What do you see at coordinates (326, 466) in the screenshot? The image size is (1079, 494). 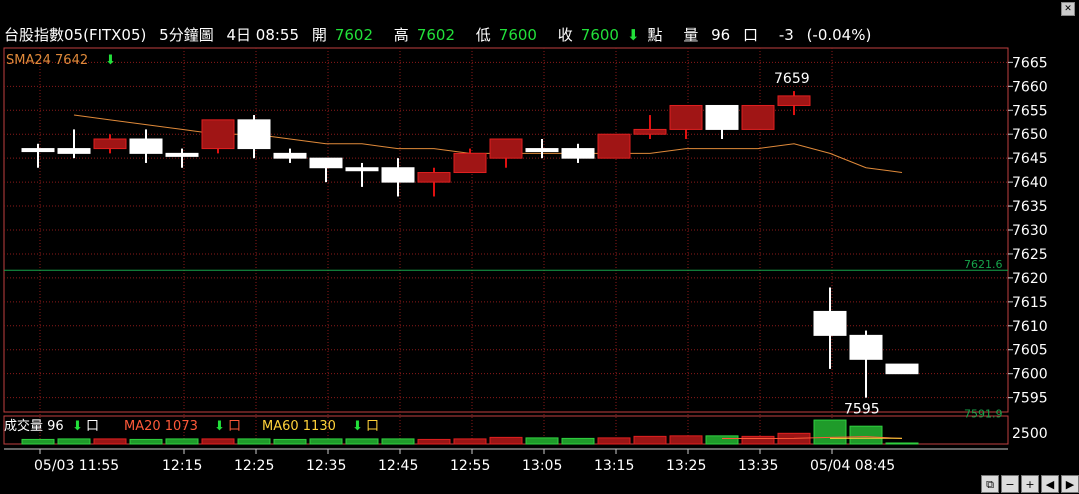 I see `time-tick-label: 12:35` at bounding box center [326, 466].